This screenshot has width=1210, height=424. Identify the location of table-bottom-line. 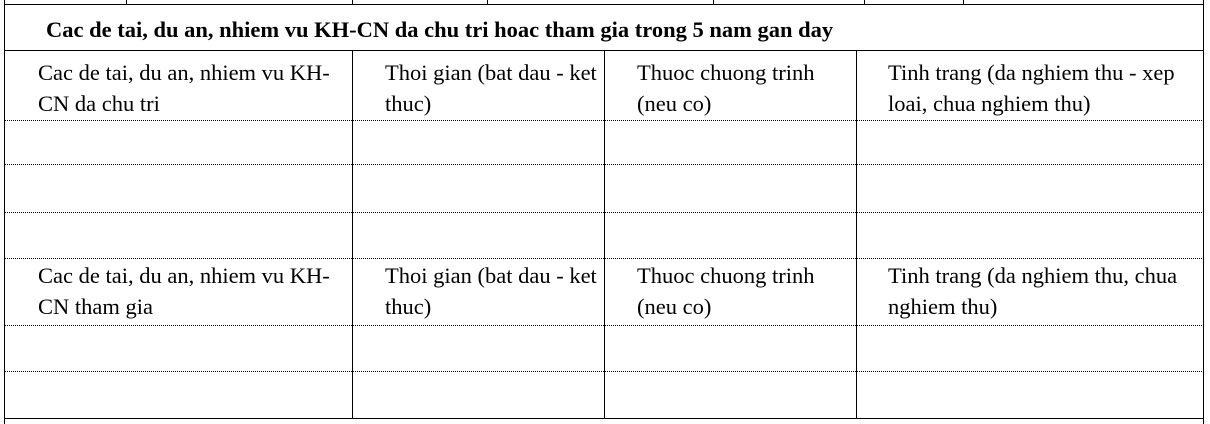
(604, 418).